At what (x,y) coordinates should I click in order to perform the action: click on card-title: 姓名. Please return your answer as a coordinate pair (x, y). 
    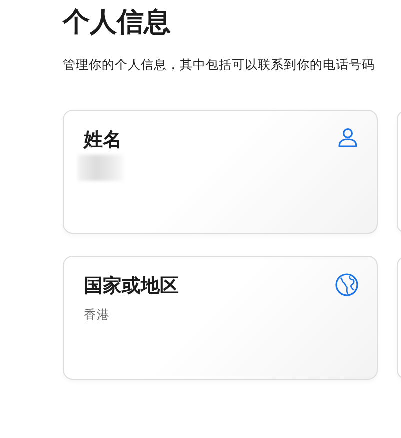
    Looking at the image, I should click on (103, 140).